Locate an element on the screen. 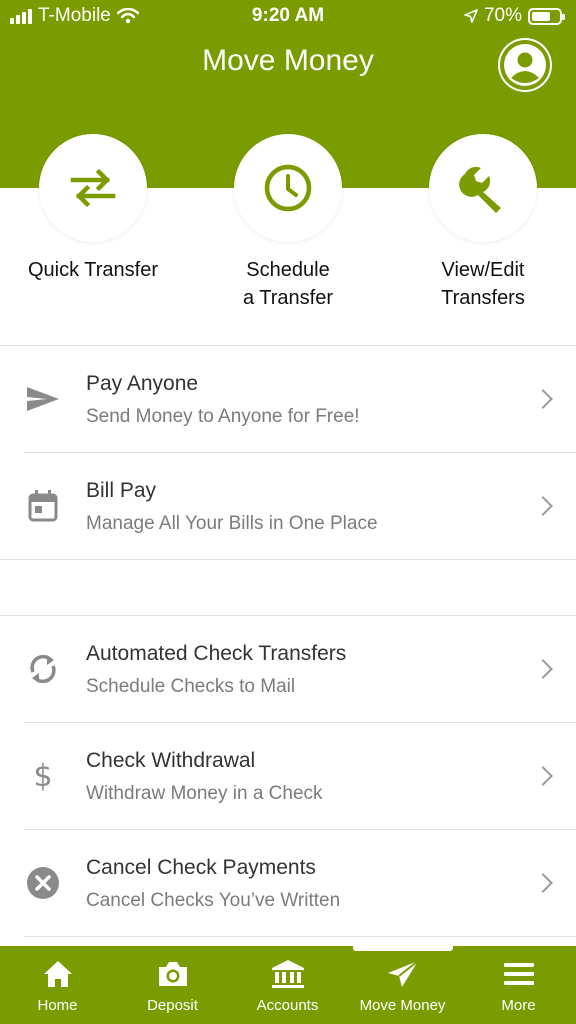 The width and height of the screenshot is (576, 1024). row-subtitle: Withdraw Money in a Check is located at coordinates (204, 793).